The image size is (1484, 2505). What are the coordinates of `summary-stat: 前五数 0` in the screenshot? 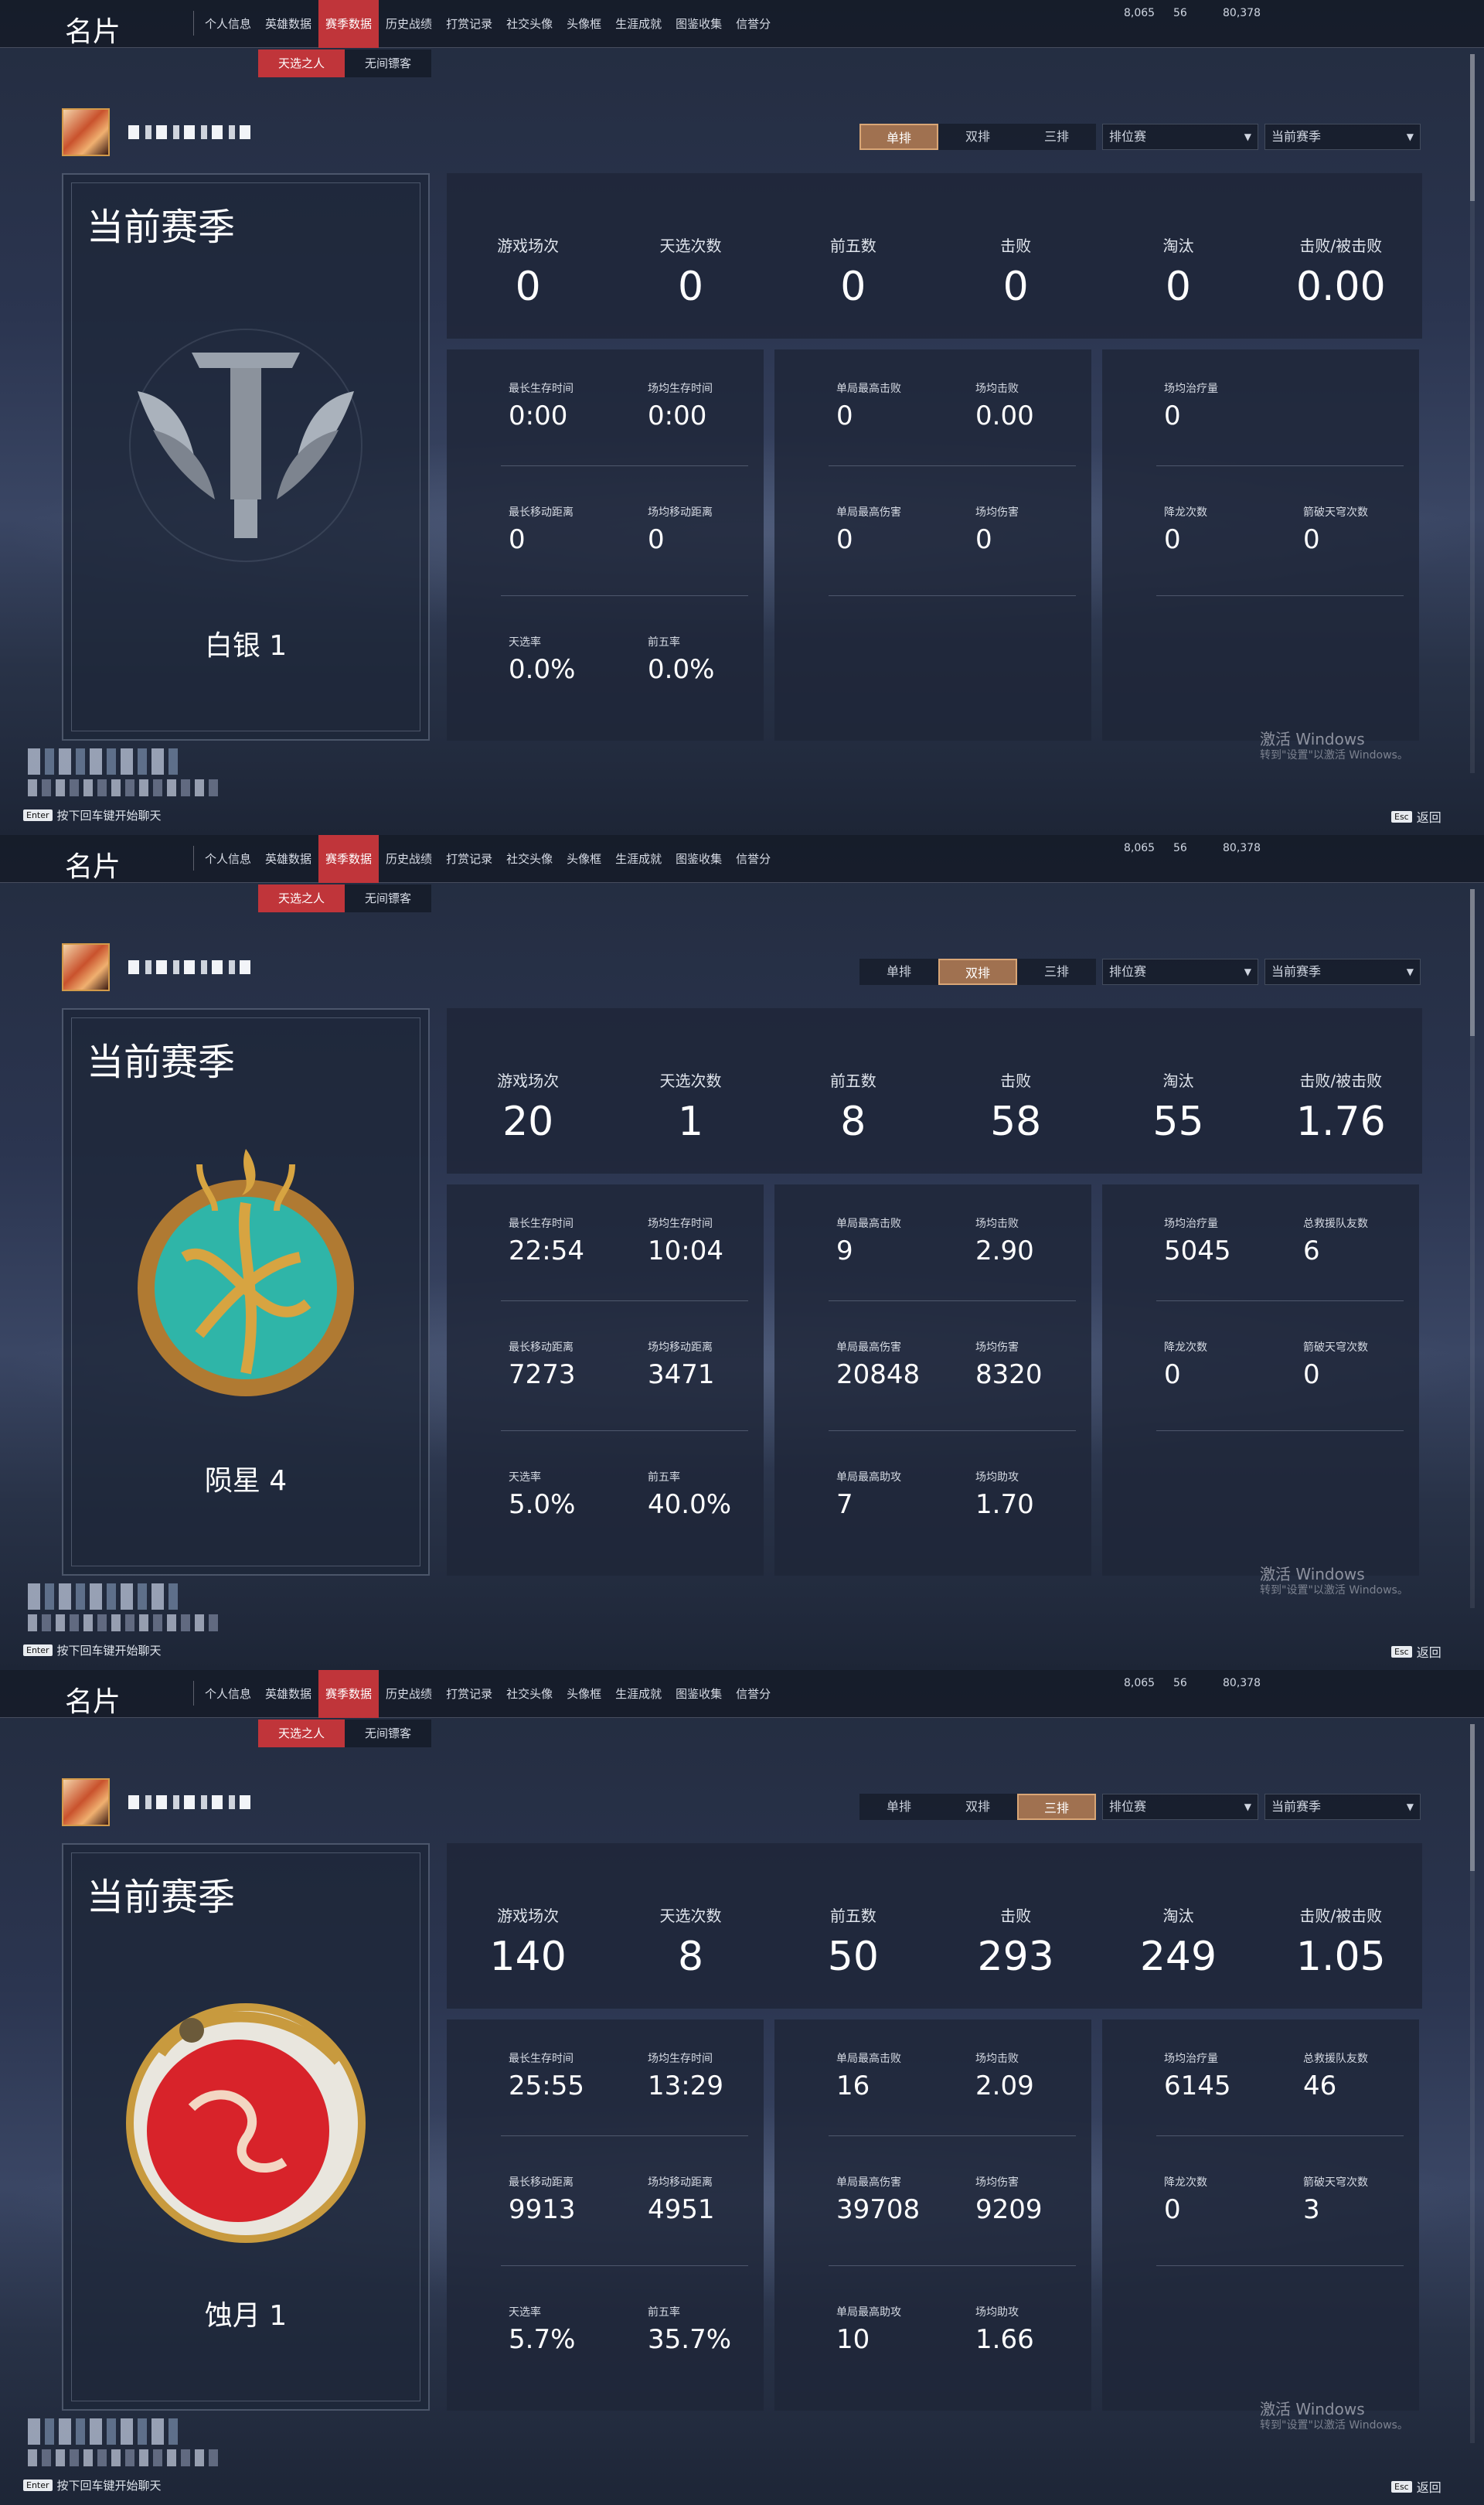 It's located at (853, 256).